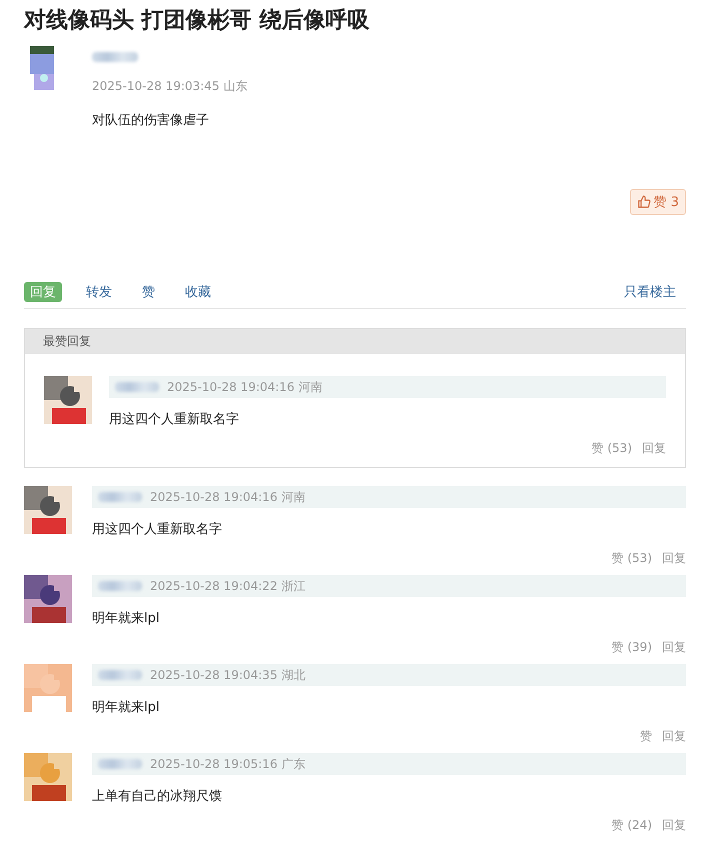  What do you see at coordinates (43, 292) in the screenshot?
I see `action-link: 回复` at bounding box center [43, 292].